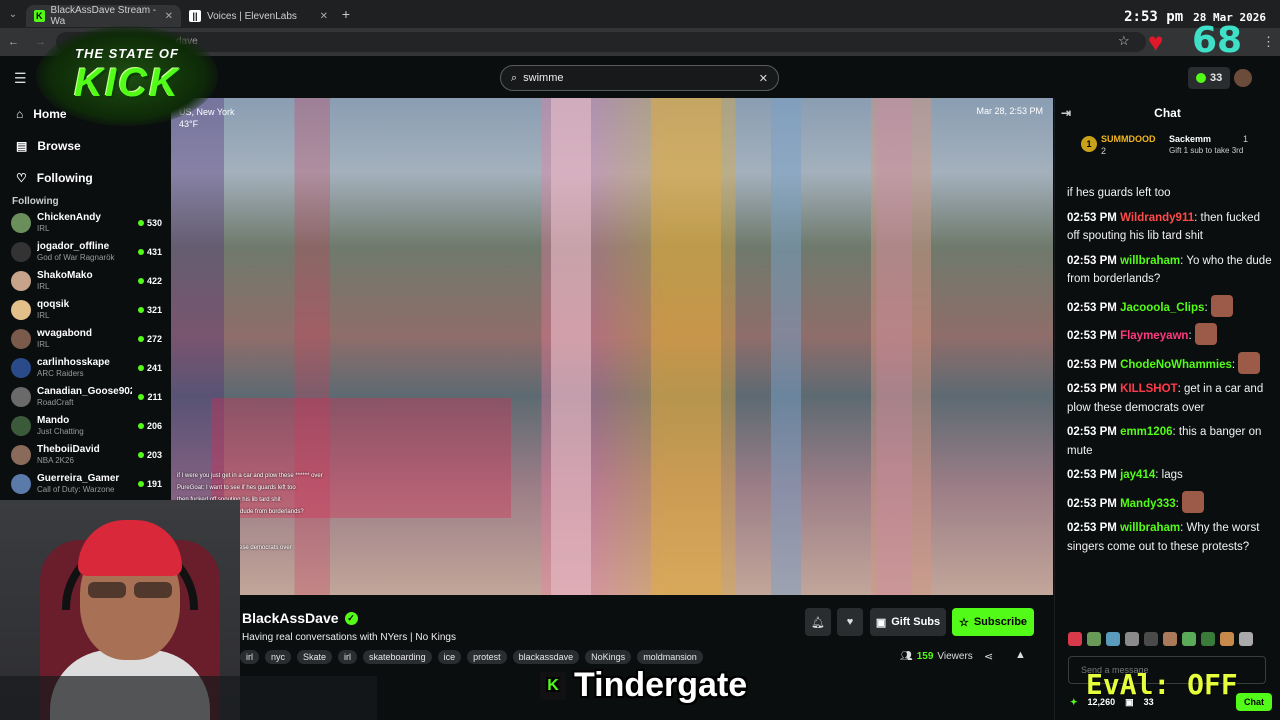 This screenshot has width=1280, height=720. I want to click on sidebar-channel-item: qoqsik IRL 321, so click(85, 309).